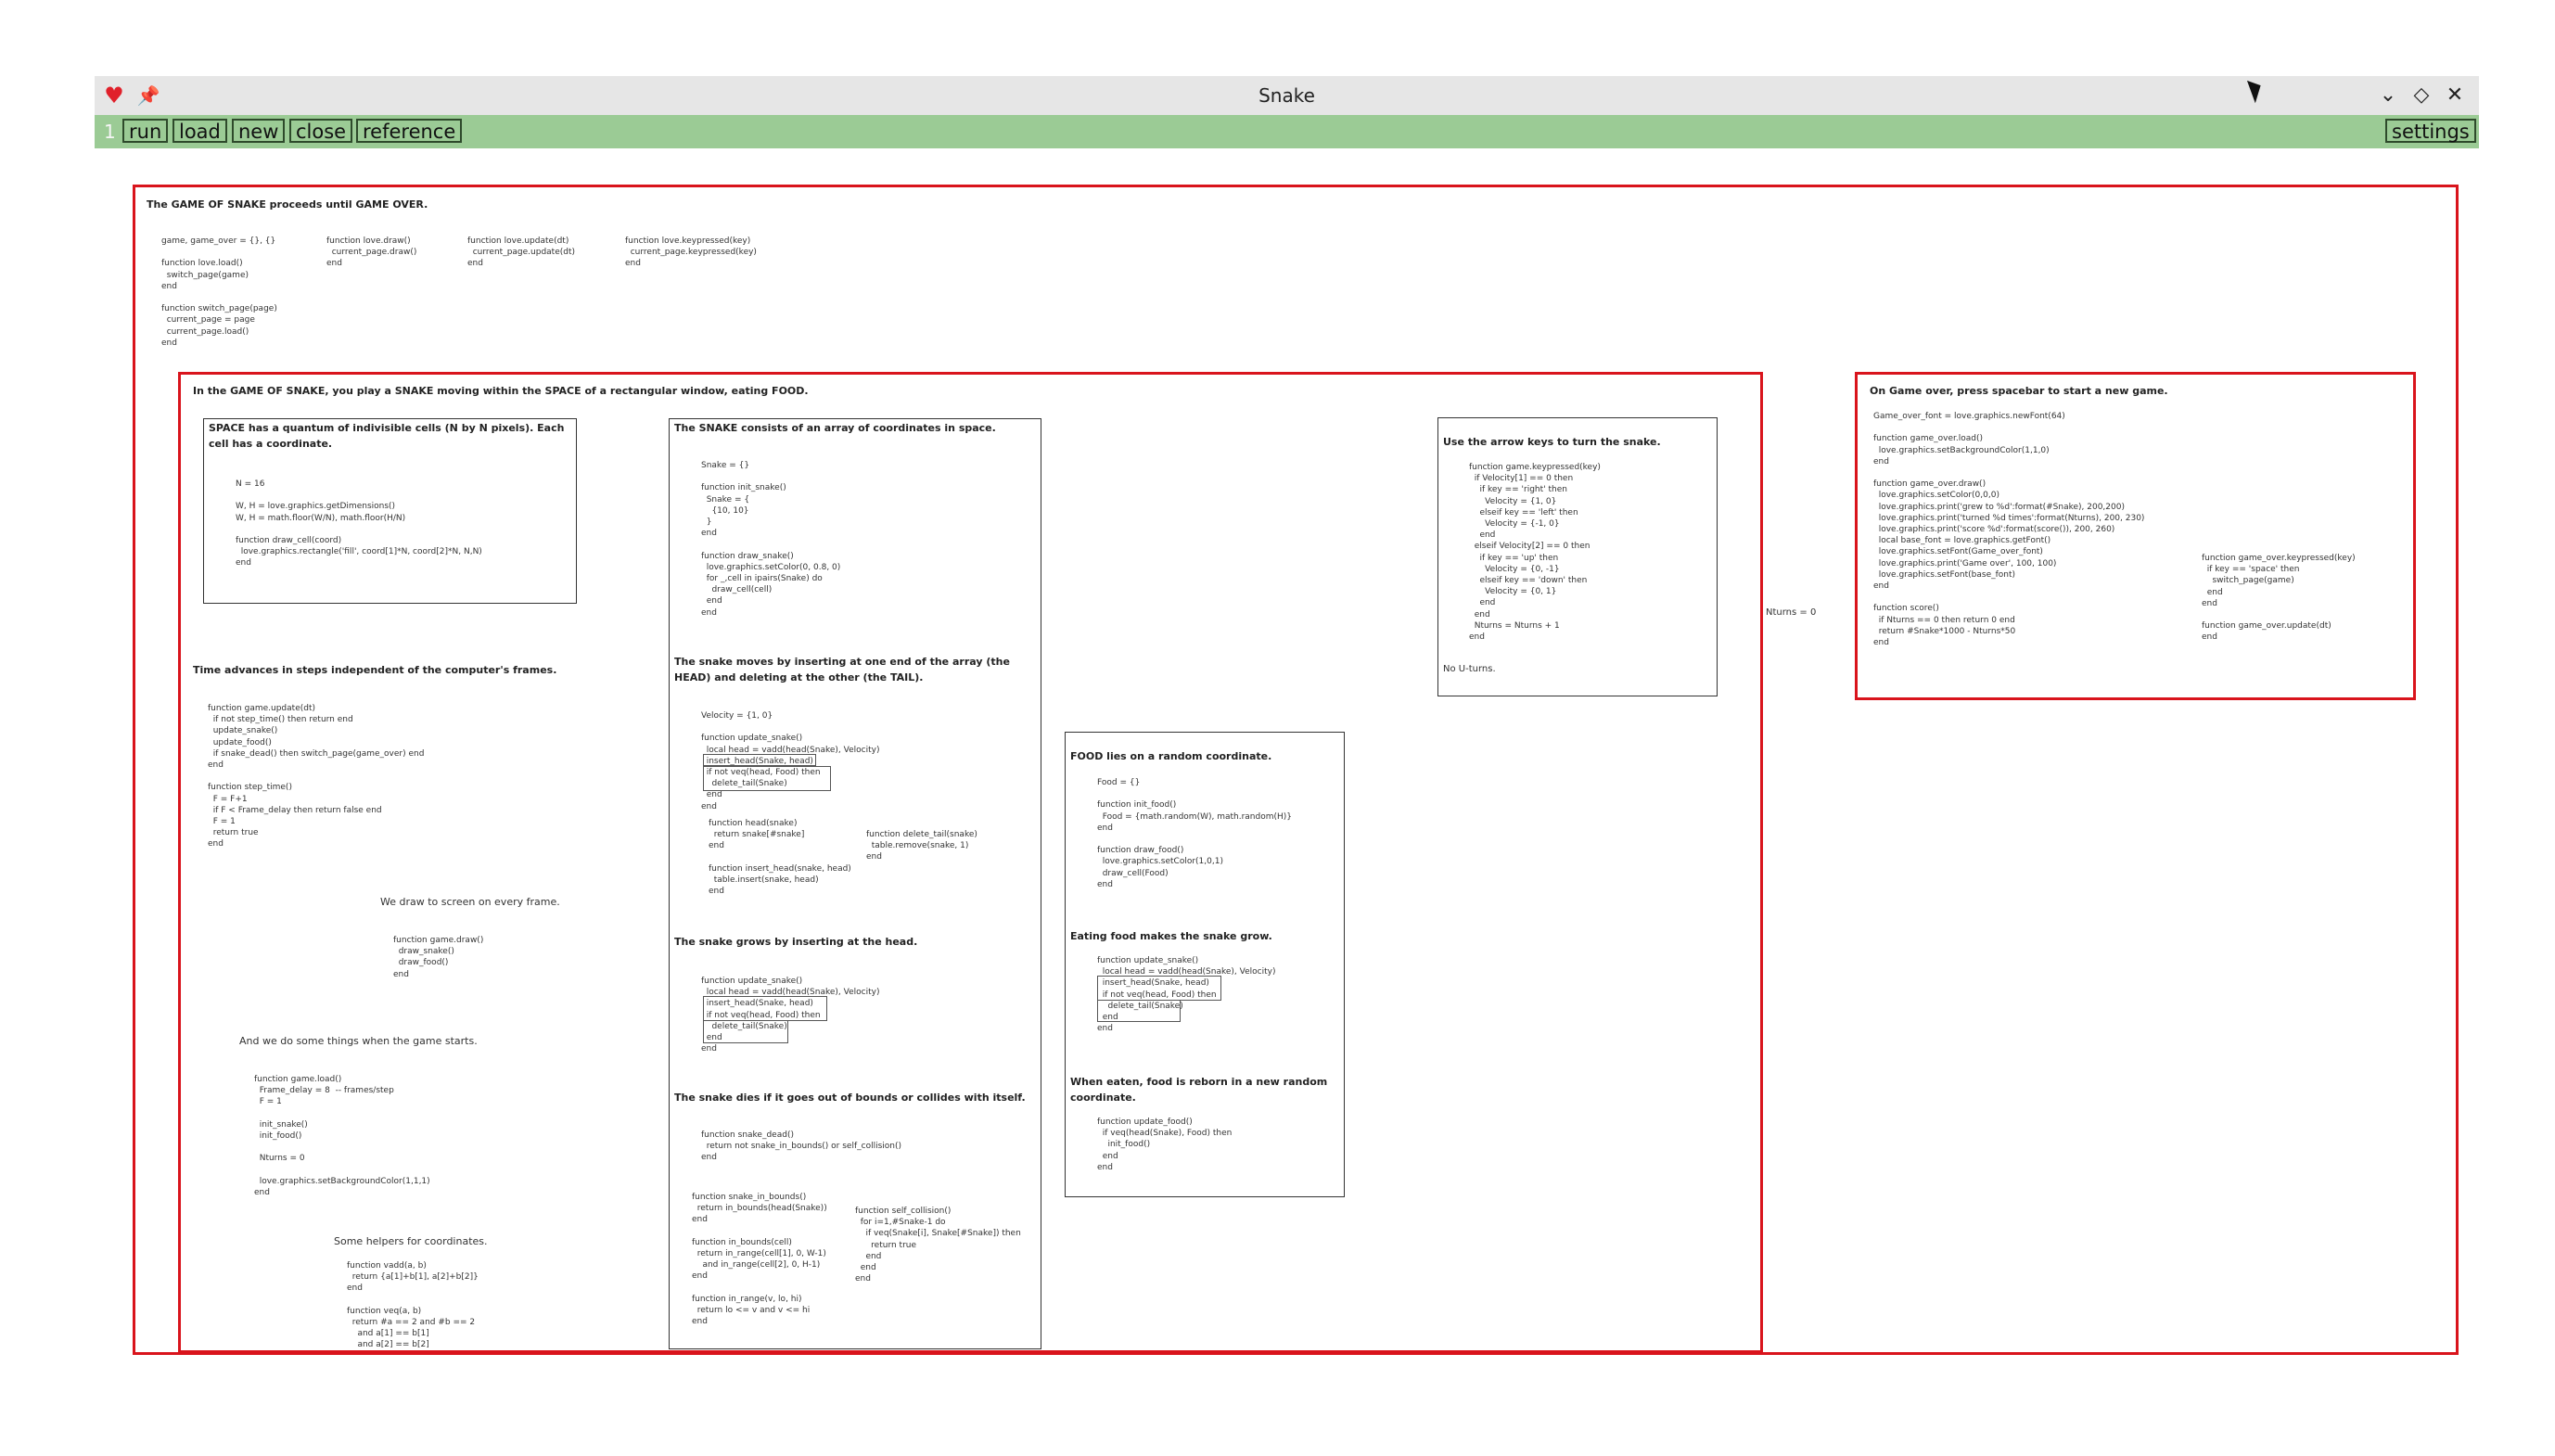 The width and height of the screenshot is (2555, 1456). I want to click on highlight-insert, so click(759, 760).